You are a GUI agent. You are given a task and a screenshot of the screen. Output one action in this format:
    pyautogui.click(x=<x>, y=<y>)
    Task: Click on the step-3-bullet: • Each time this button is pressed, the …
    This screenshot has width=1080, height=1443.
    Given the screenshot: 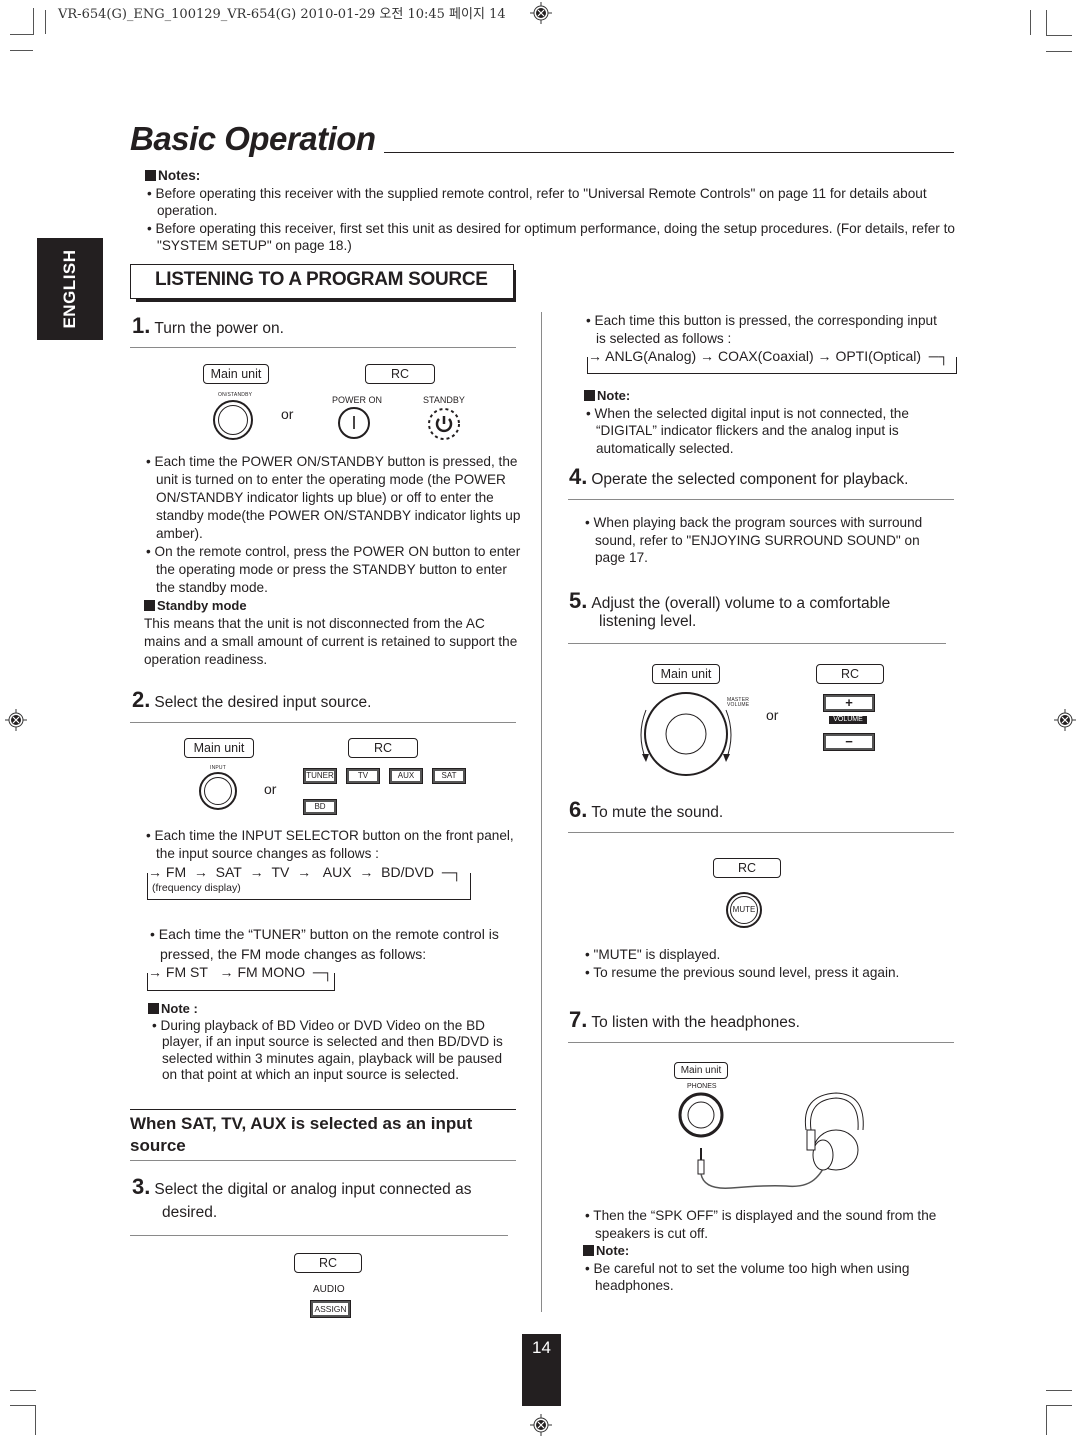 What is the action you would take?
    pyautogui.click(x=764, y=329)
    